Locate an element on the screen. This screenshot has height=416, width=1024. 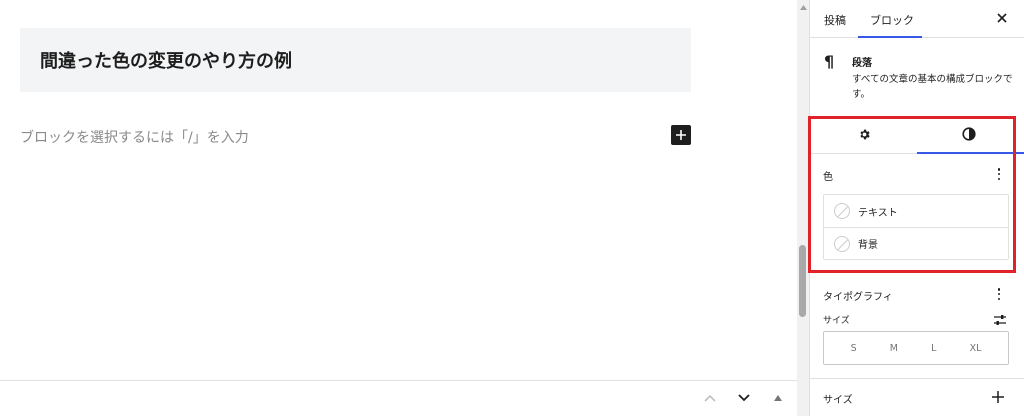
block-placeholder: ブロックを選択するには「/」を入力 is located at coordinates (134, 137).